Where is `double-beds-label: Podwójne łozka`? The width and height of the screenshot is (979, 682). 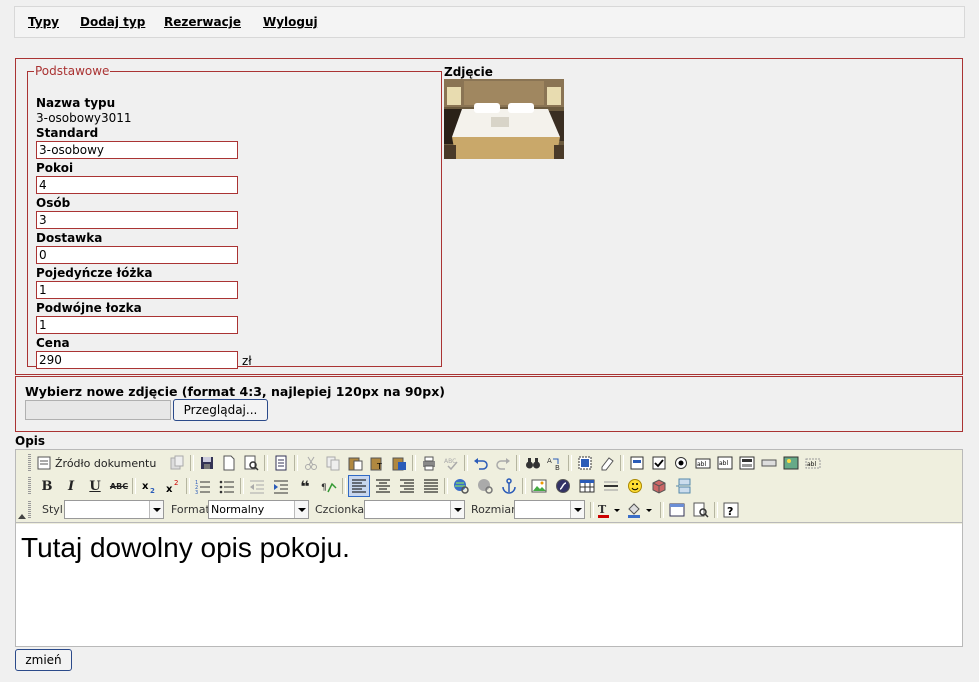 double-beds-label: Podwójne łozka is located at coordinates (89, 308).